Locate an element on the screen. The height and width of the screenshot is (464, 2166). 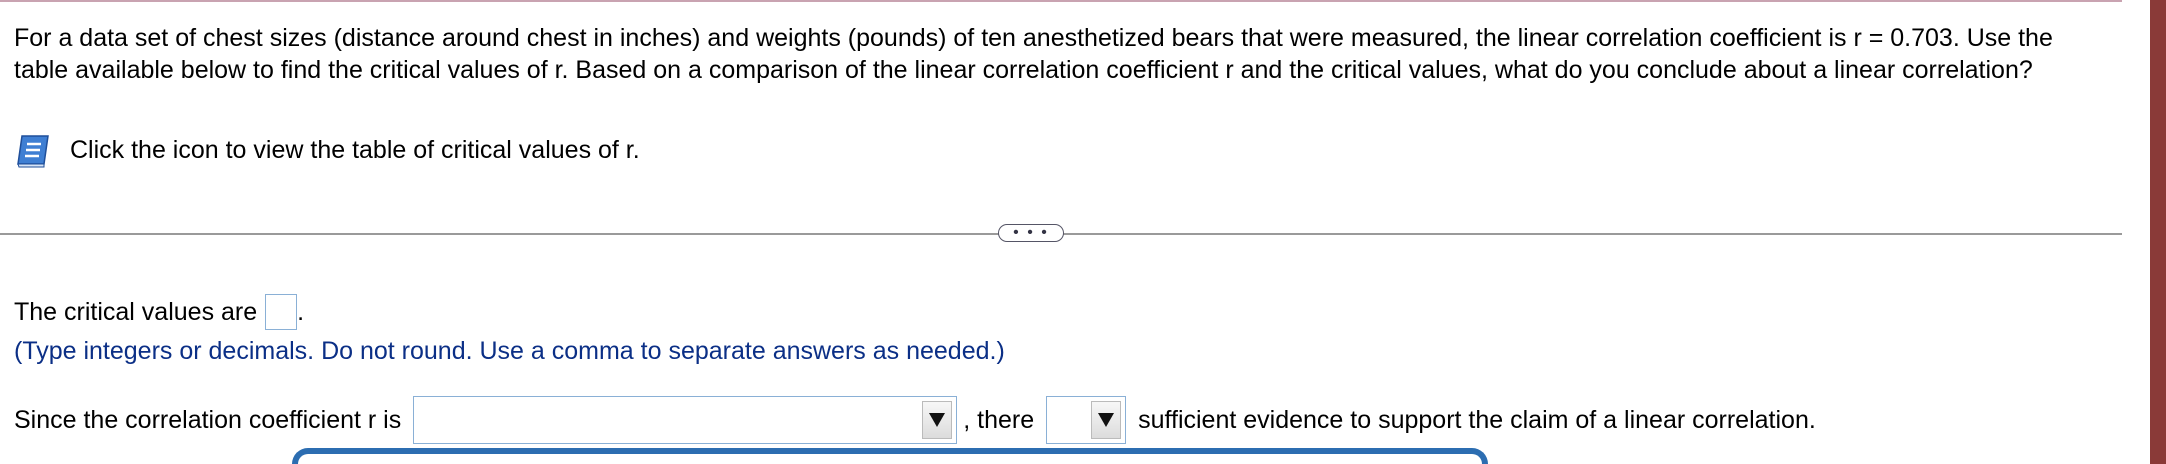
book-icon is located at coordinates (34, 150).